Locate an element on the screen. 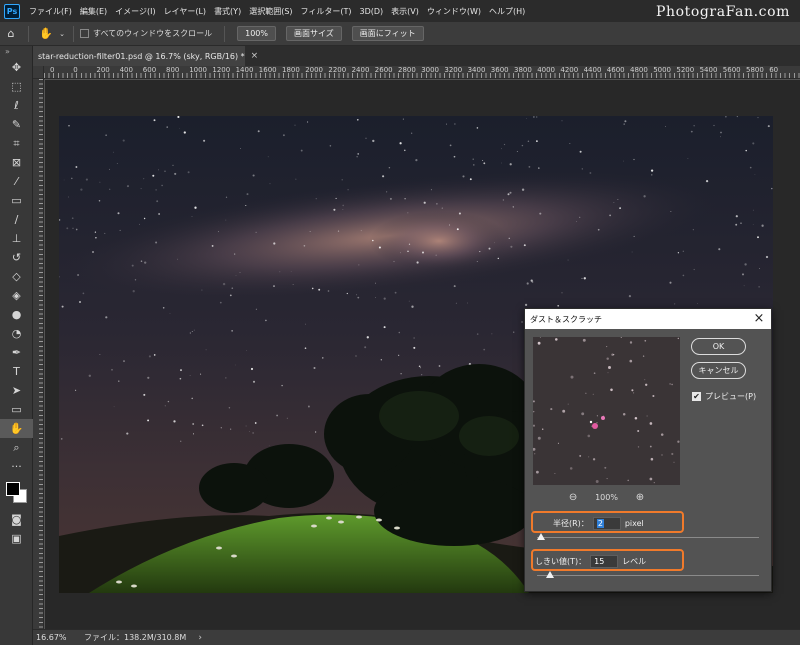 The width and height of the screenshot is (800, 645). menu-type: 書式(Y) is located at coordinates (227, 11).